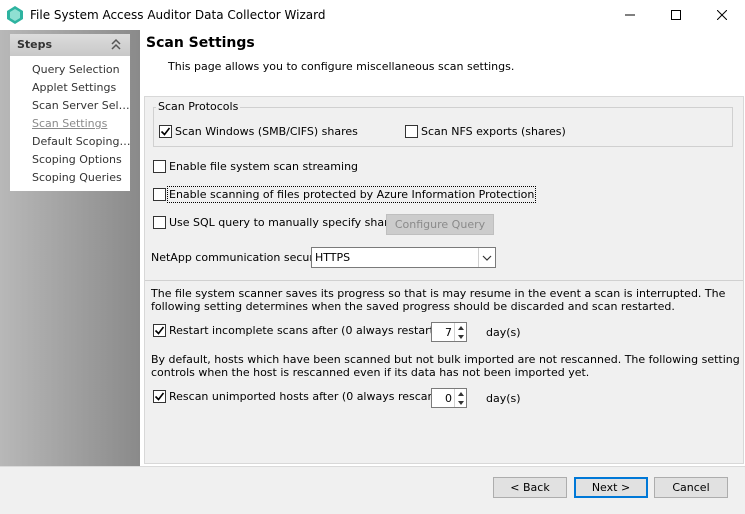  I want to click on rescan-checkbox-box, so click(159, 396).